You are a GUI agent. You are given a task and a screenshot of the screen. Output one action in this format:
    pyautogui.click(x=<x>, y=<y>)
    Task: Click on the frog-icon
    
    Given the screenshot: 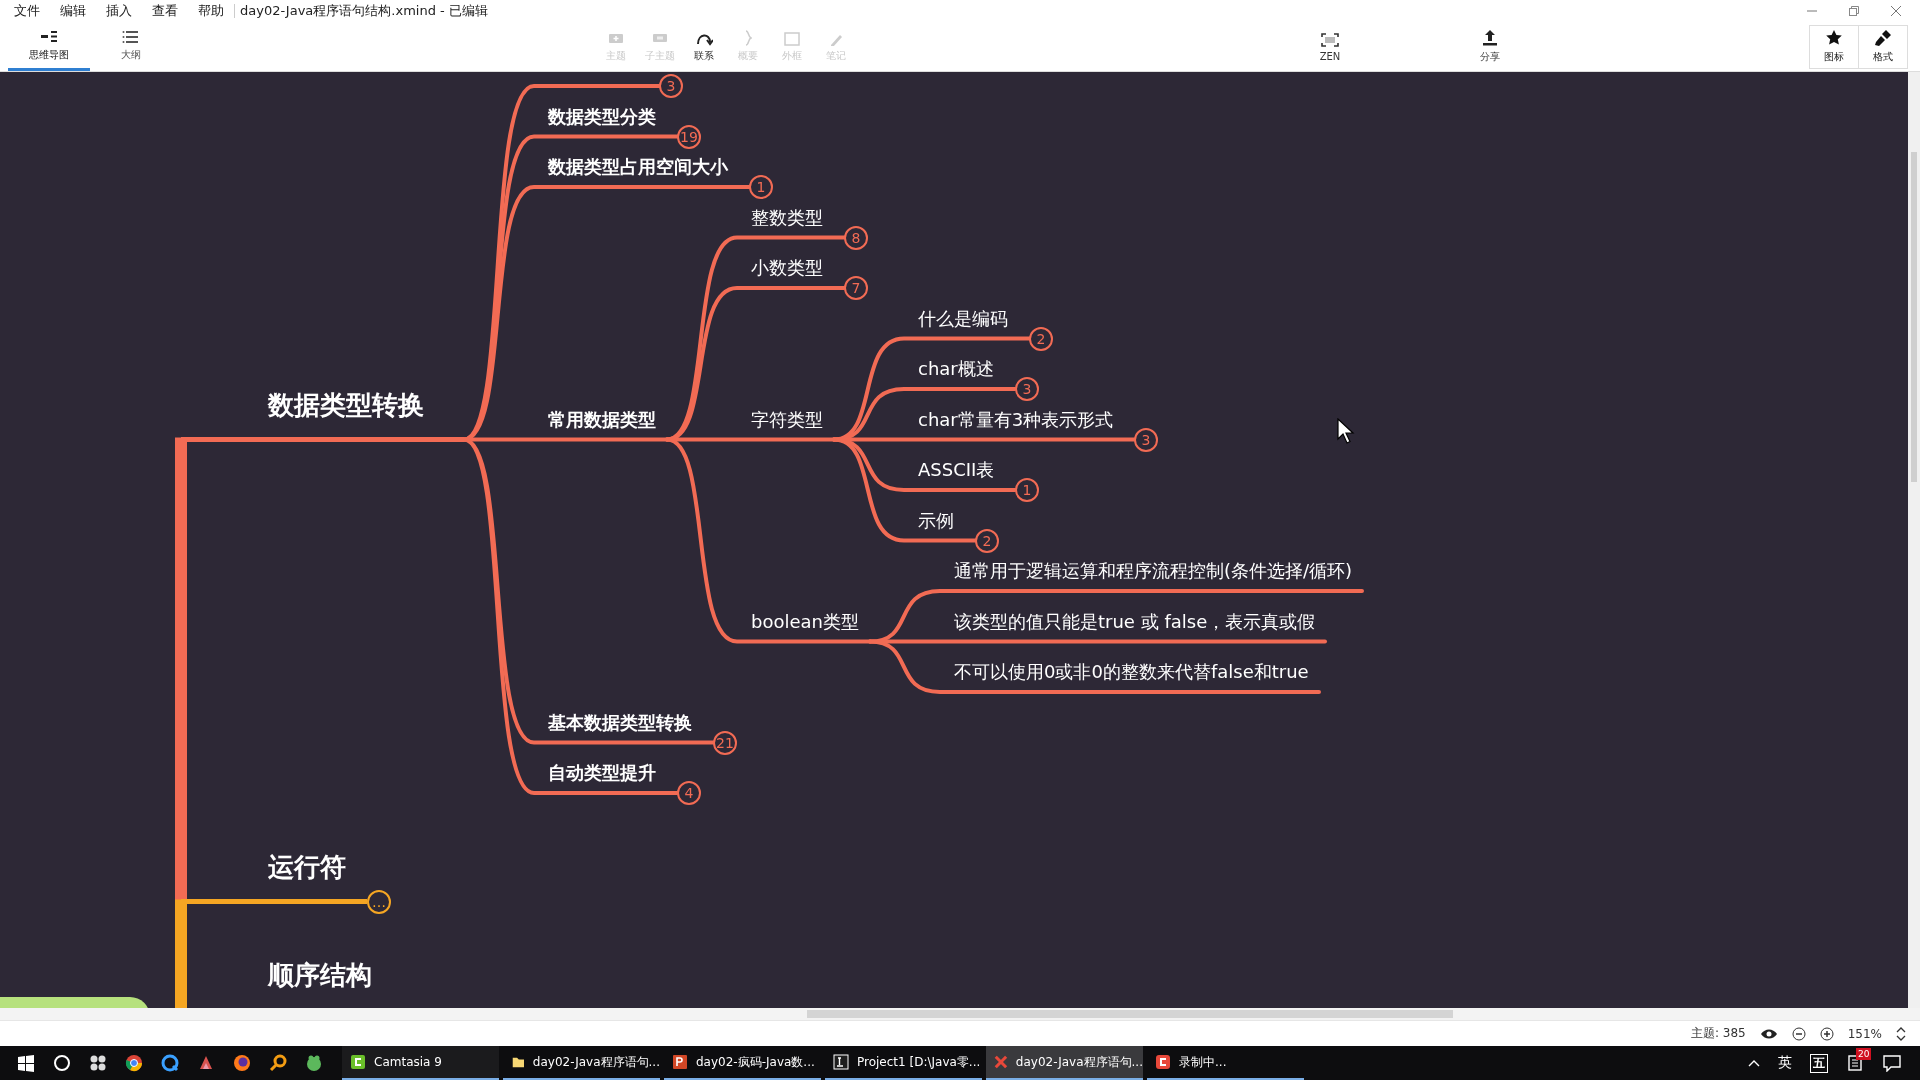 What is the action you would take?
    pyautogui.click(x=314, y=1063)
    